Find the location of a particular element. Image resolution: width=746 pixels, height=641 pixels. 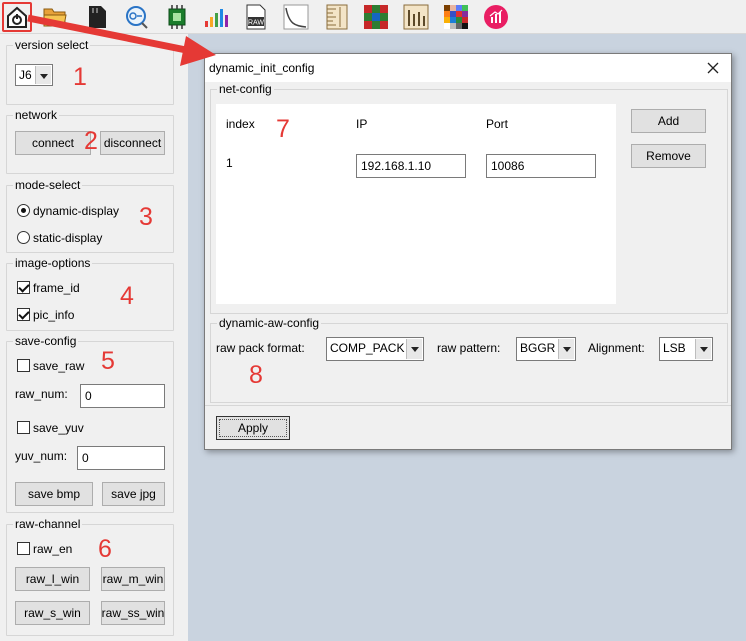

annotation-3: 3 is located at coordinates (146, 217).